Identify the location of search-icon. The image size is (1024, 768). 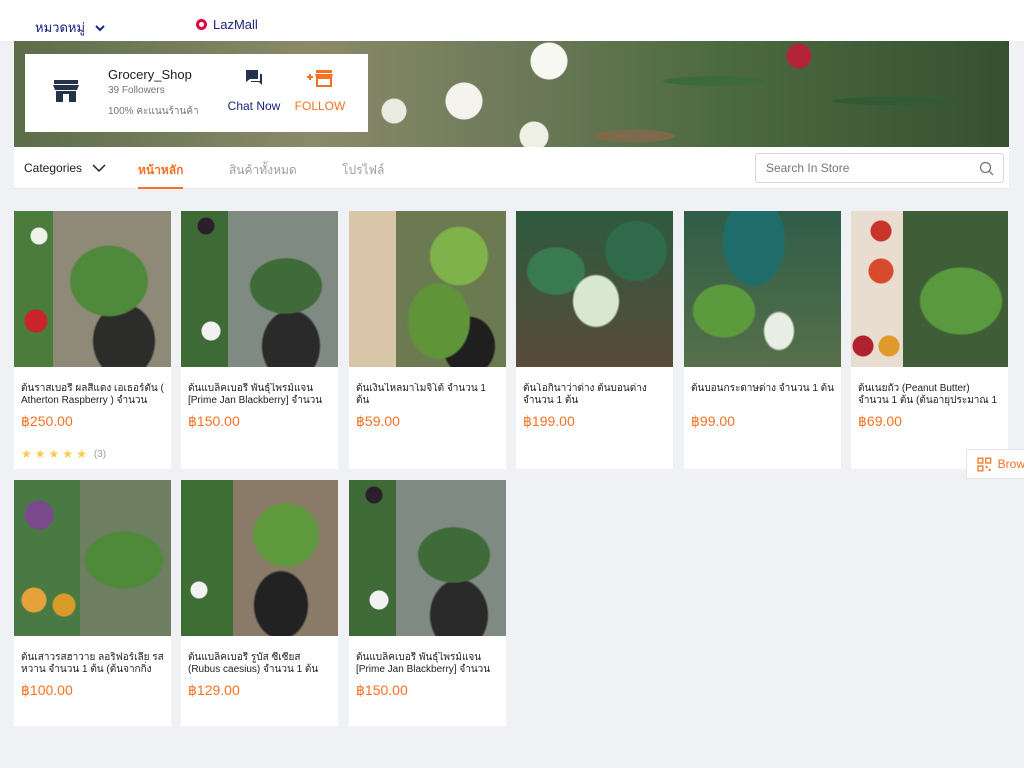
(986, 168).